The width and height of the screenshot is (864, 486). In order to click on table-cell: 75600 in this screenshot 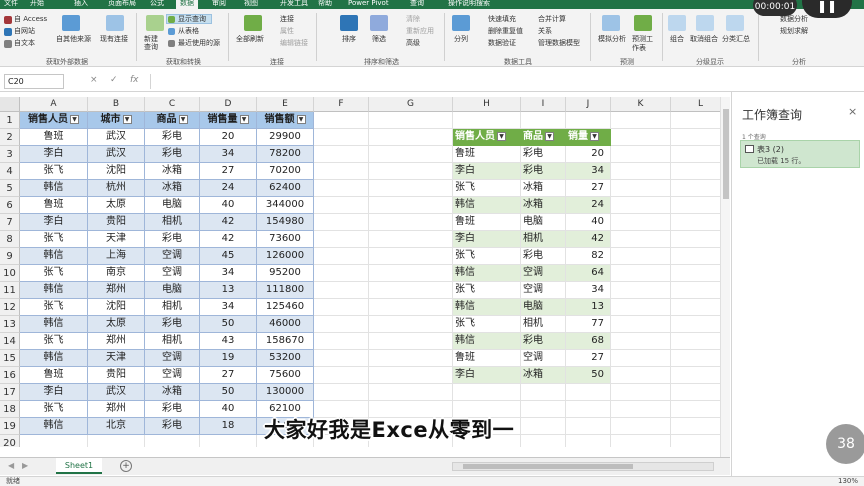, I will do `click(285, 375)`.